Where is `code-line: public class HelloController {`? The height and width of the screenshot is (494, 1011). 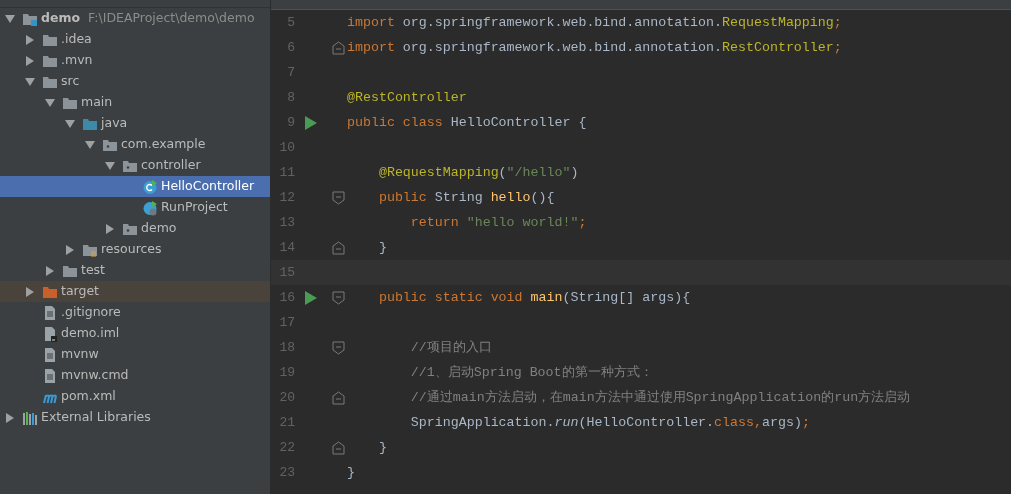
code-line: public class HelloController { is located at coordinates (467, 122).